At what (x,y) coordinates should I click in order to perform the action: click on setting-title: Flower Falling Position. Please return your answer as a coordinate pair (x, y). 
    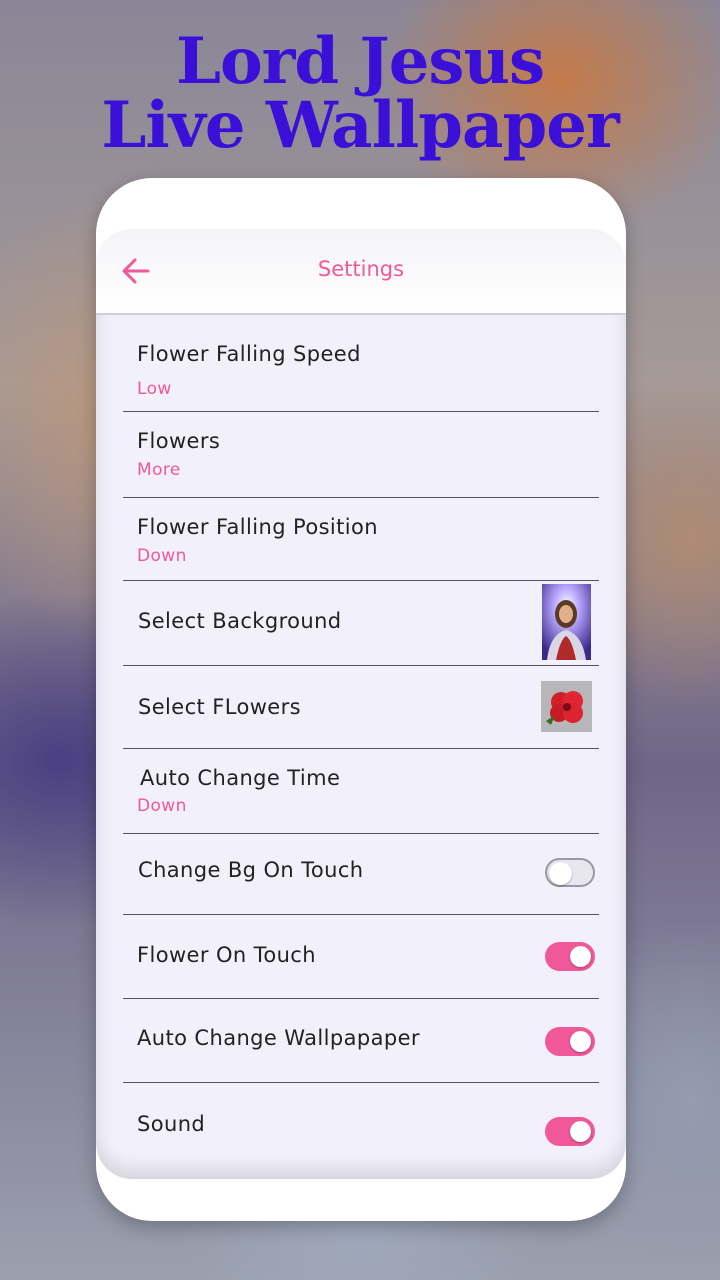
    Looking at the image, I should click on (257, 527).